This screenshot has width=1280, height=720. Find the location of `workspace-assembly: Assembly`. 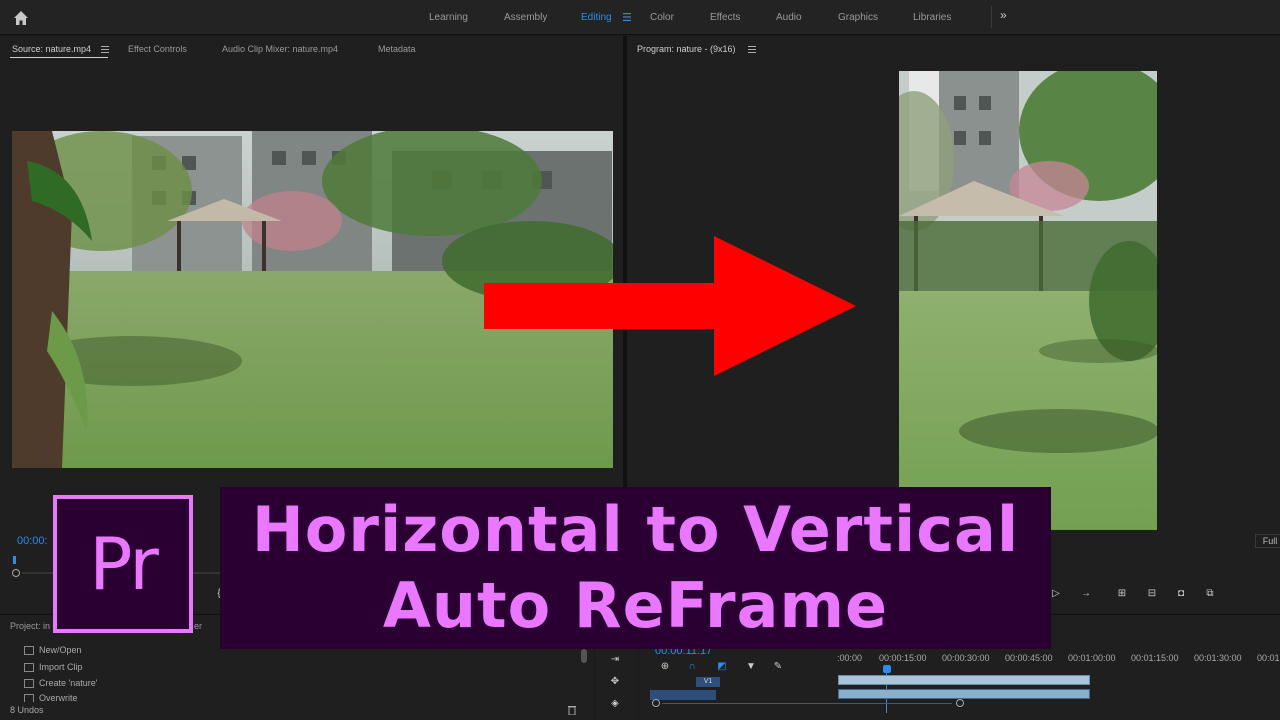

workspace-assembly: Assembly is located at coordinates (525, 17).